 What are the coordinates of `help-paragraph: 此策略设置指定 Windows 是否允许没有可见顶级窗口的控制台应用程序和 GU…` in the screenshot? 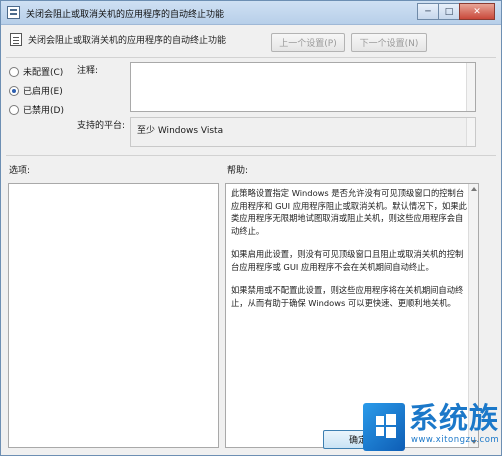 It's located at (349, 212).